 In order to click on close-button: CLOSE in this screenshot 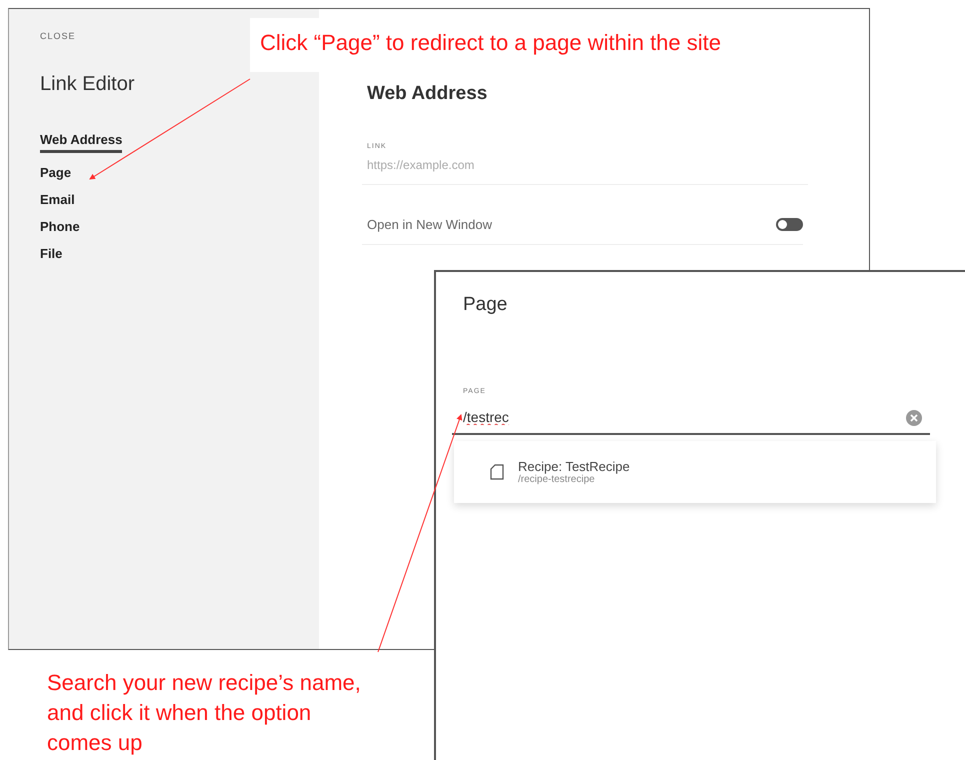, I will do `click(58, 36)`.